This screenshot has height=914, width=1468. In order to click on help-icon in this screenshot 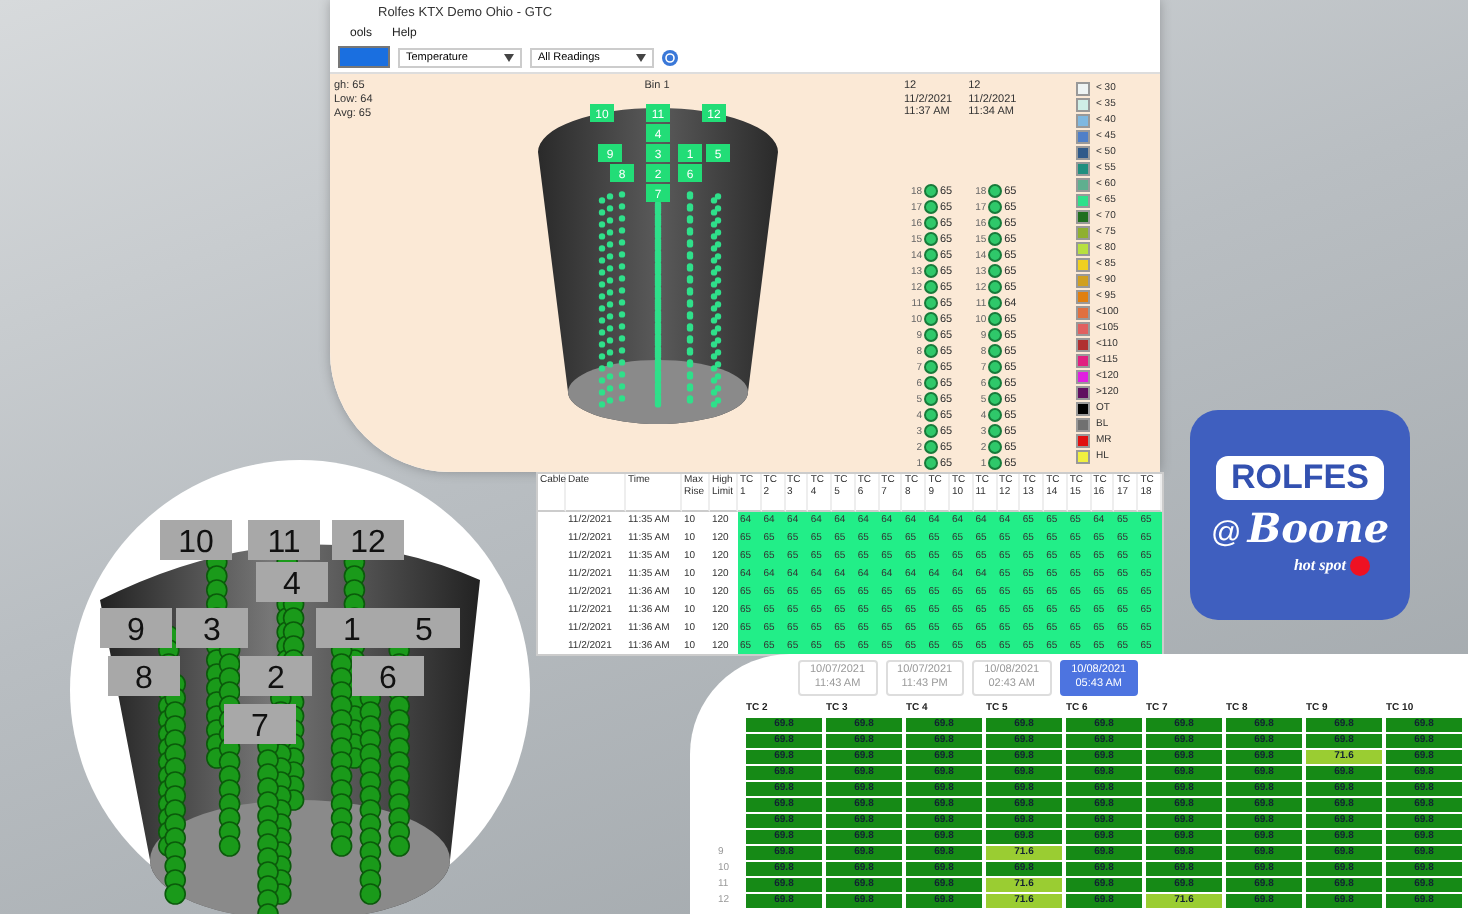, I will do `click(670, 57)`.